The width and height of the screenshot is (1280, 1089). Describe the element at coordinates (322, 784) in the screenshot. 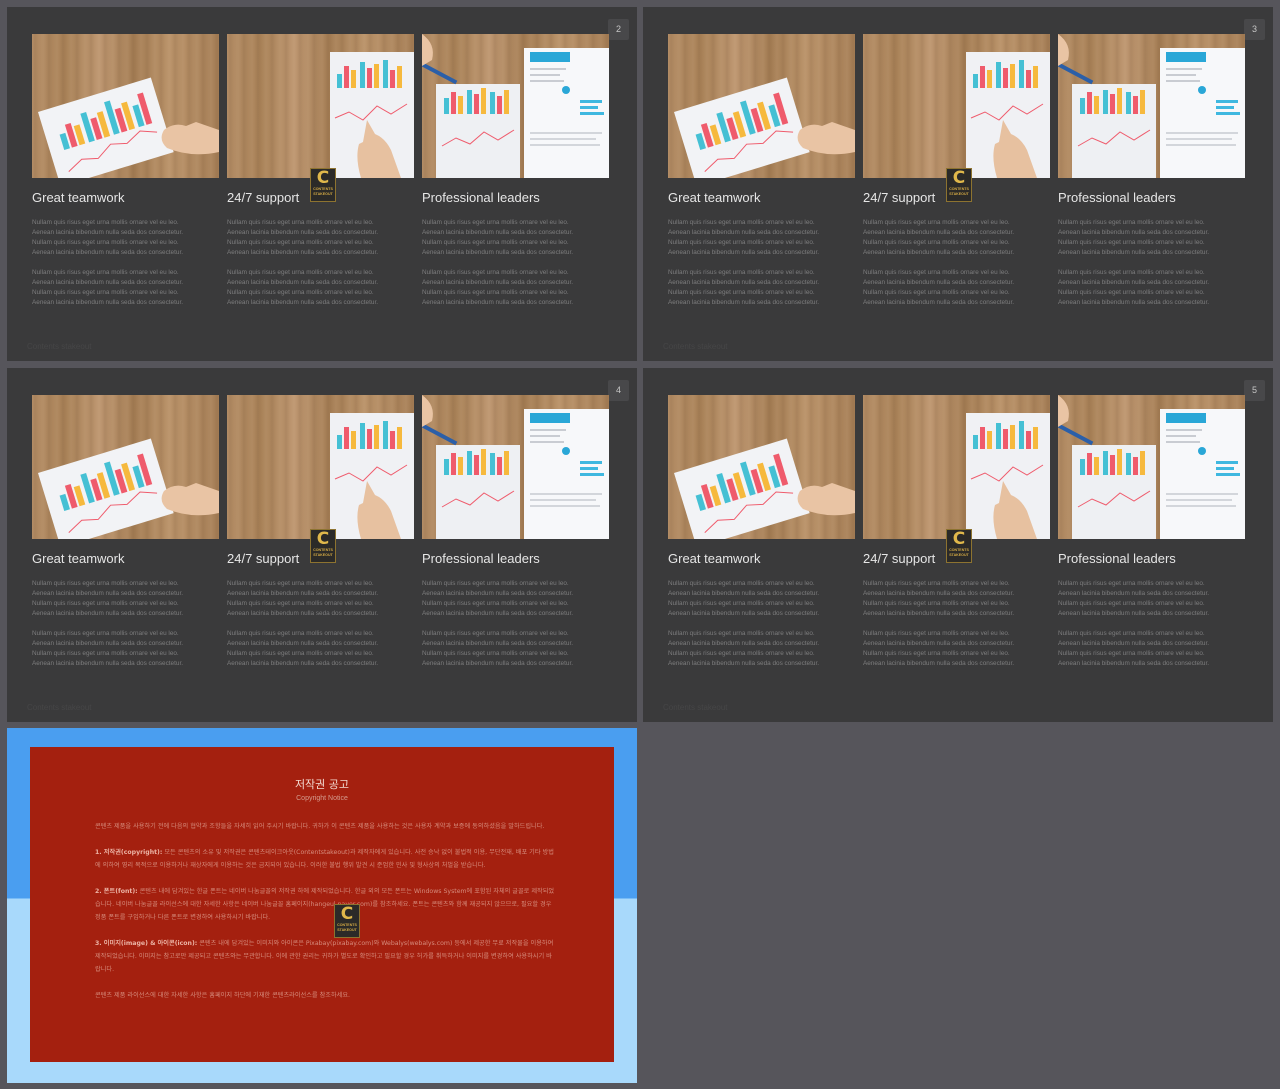

I see `copyright-title: 저작권 공고` at that location.